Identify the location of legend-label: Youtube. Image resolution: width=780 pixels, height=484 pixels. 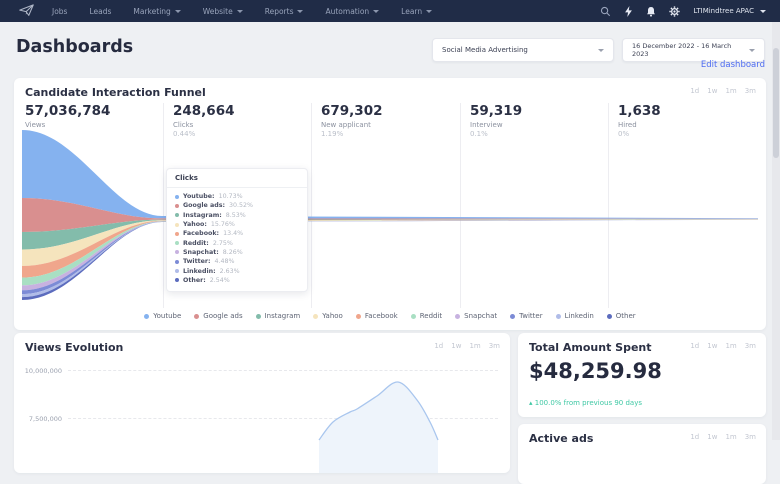
(167, 316).